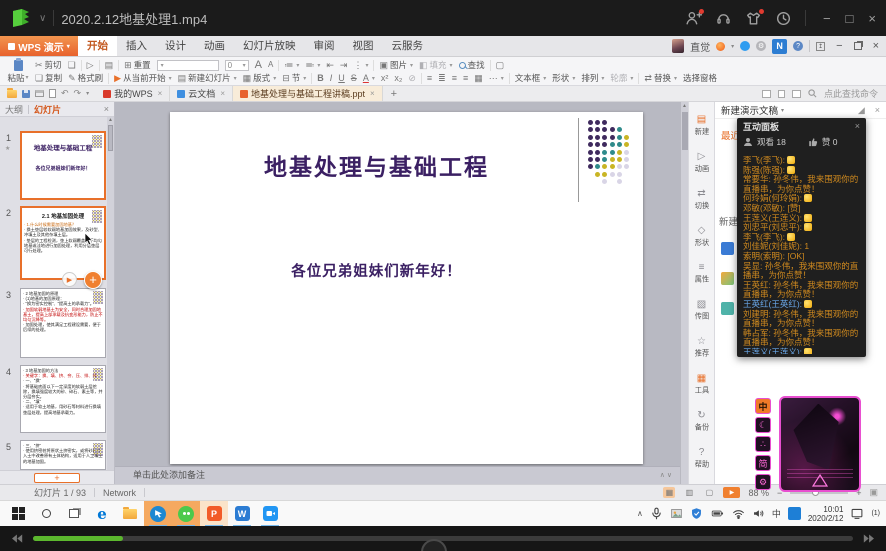  Describe the element at coordinates (324, 46) in the screenshot. I see `menu-tab-审阅: 审阅` at that location.